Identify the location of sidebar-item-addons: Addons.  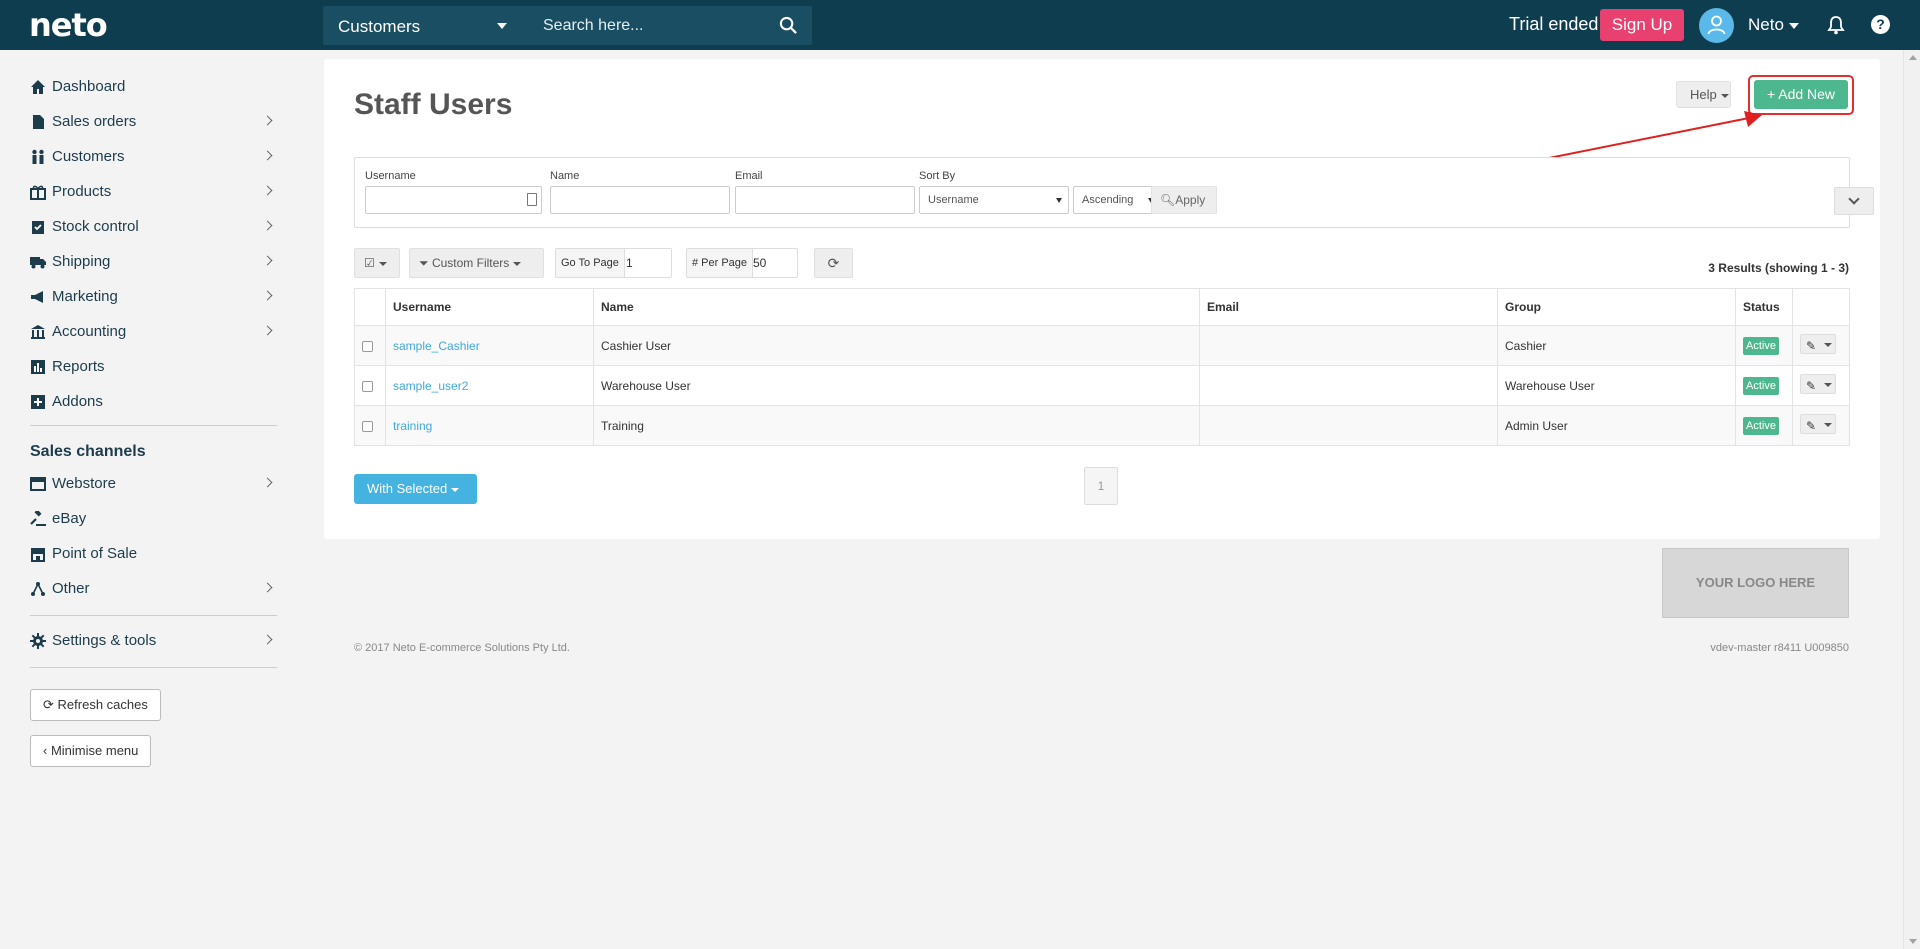
(153, 403).